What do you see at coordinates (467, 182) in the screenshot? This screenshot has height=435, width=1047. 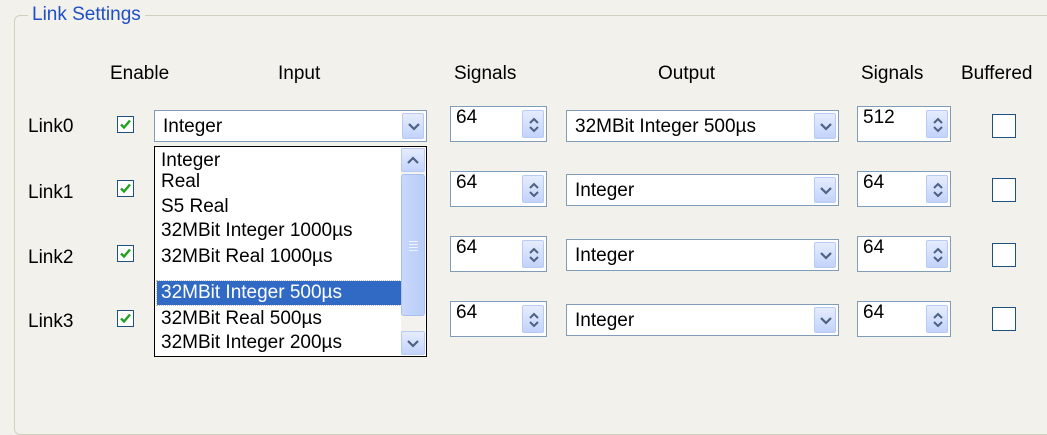 I see `signals-in-value-link1: 64` at bounding box center [467, 182].